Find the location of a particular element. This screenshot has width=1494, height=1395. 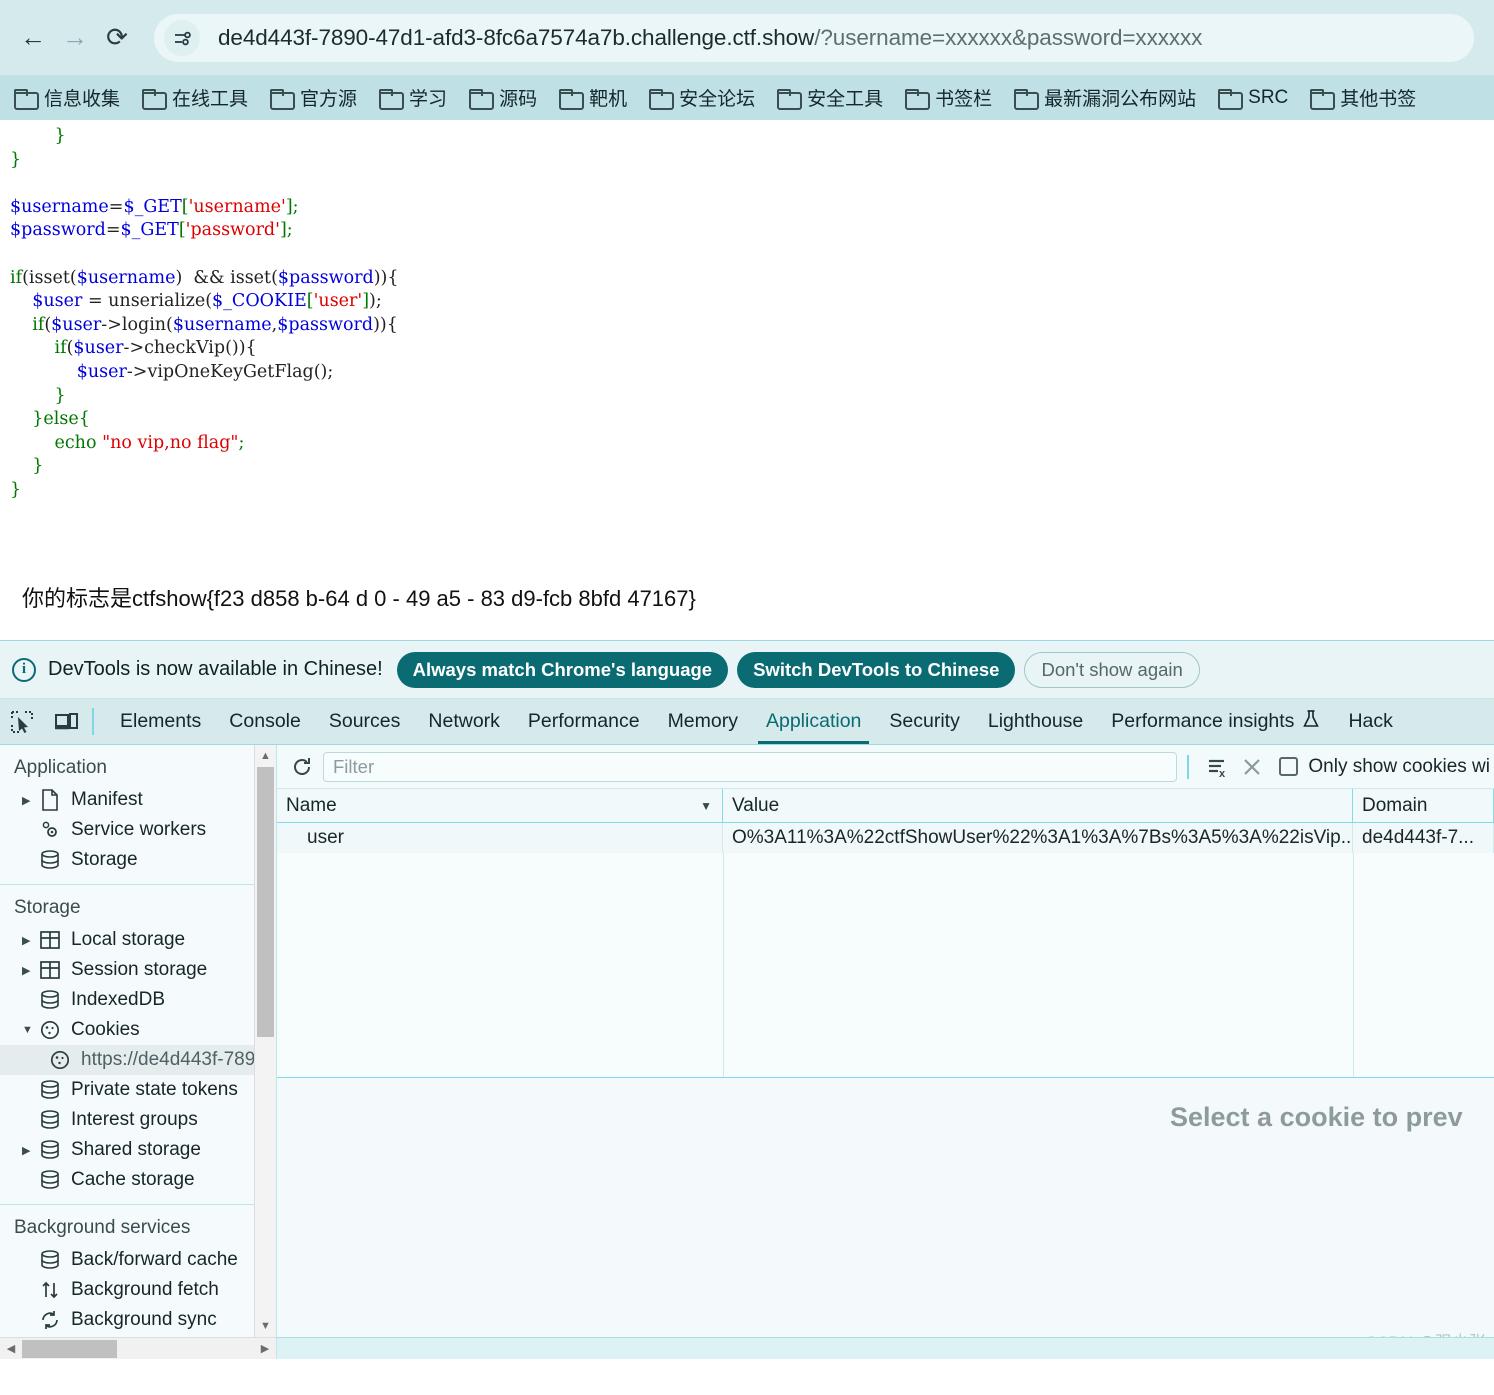

tab-label: Console is located at coordinates (265, 721).